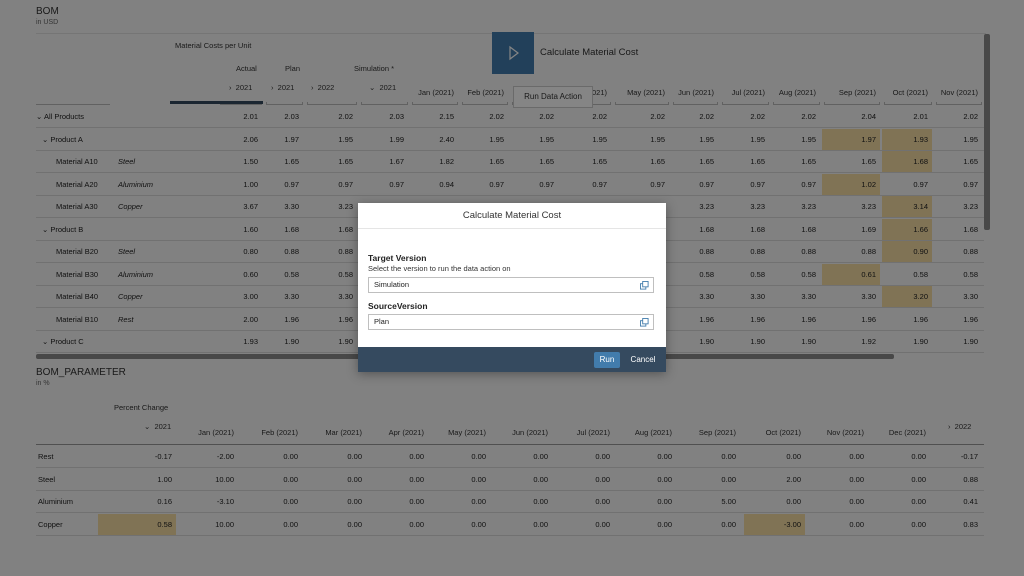 The height and width of the screenshot is (576, 1024). I want to click on target-version-value: Simulation, so click(392, 284).